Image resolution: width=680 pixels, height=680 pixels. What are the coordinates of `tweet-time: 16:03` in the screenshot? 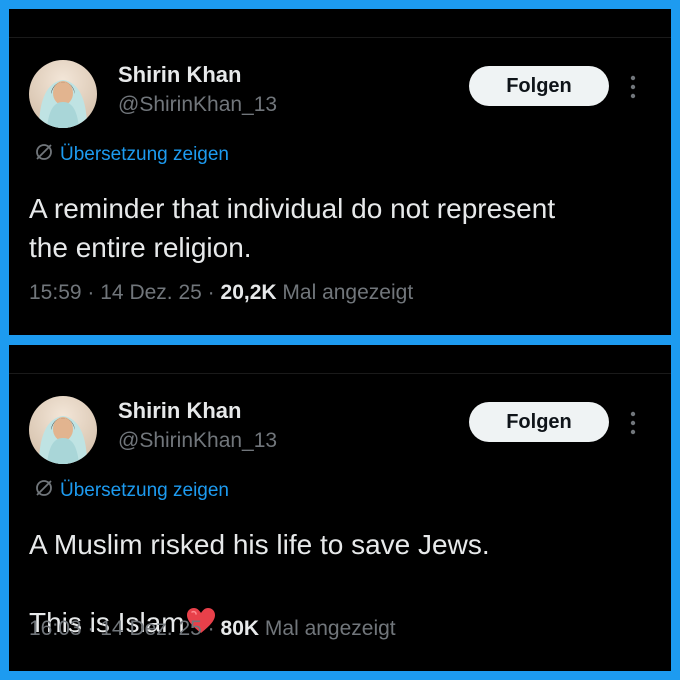 It's located at (55, 628).